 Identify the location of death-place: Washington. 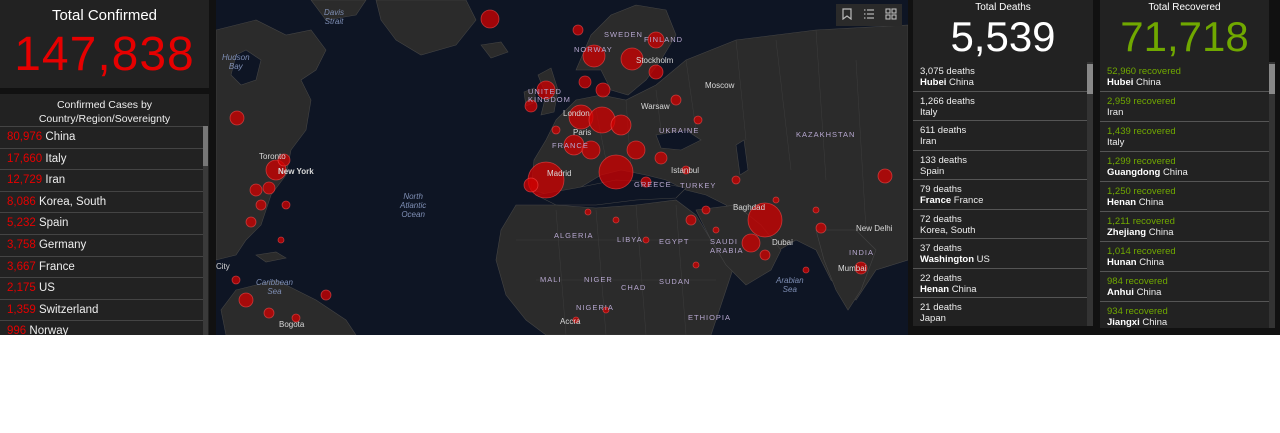
(947, 259).